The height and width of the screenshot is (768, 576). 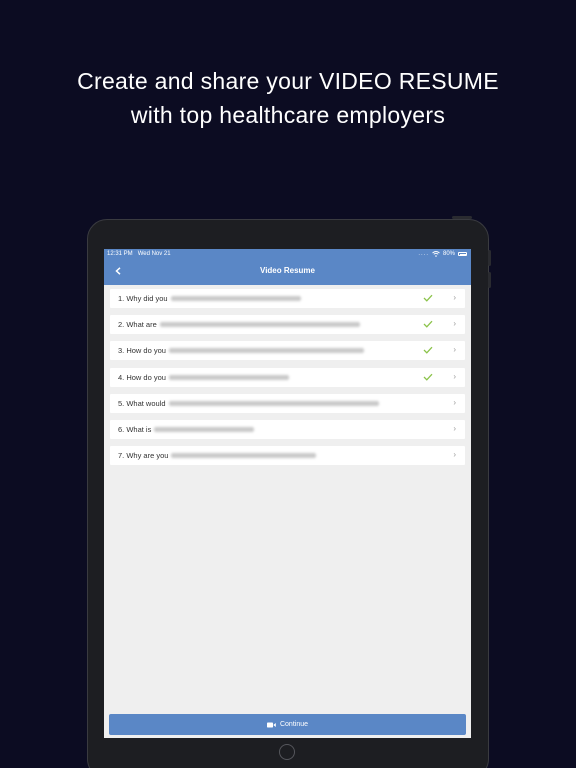 What do you see at coordinates (287, 429) in the screenshot?
I see `question-row: 6. What is ›` at bounding box center [287, 429].